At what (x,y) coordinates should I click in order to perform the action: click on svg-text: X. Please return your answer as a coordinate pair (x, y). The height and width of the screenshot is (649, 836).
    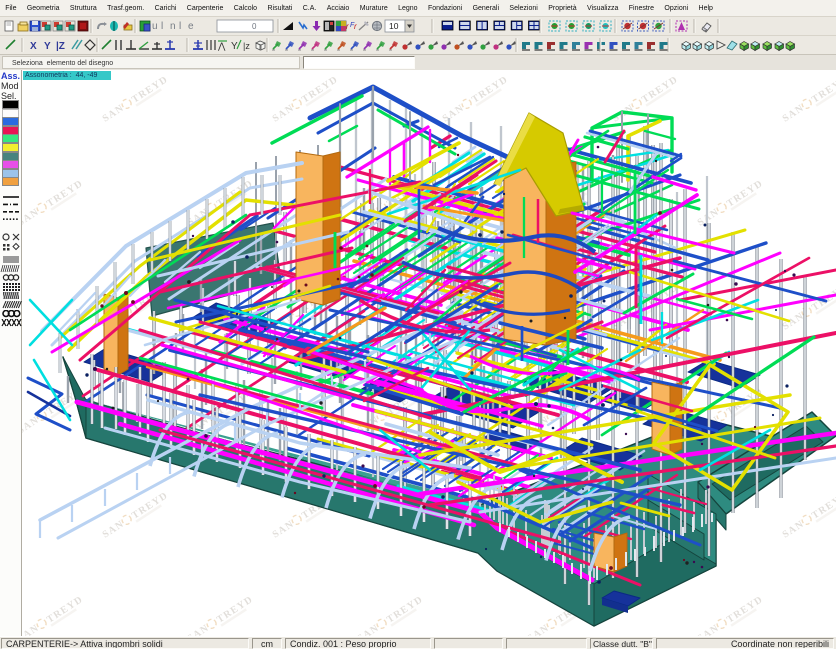
    Looking at the image, I should click on (33, 46).